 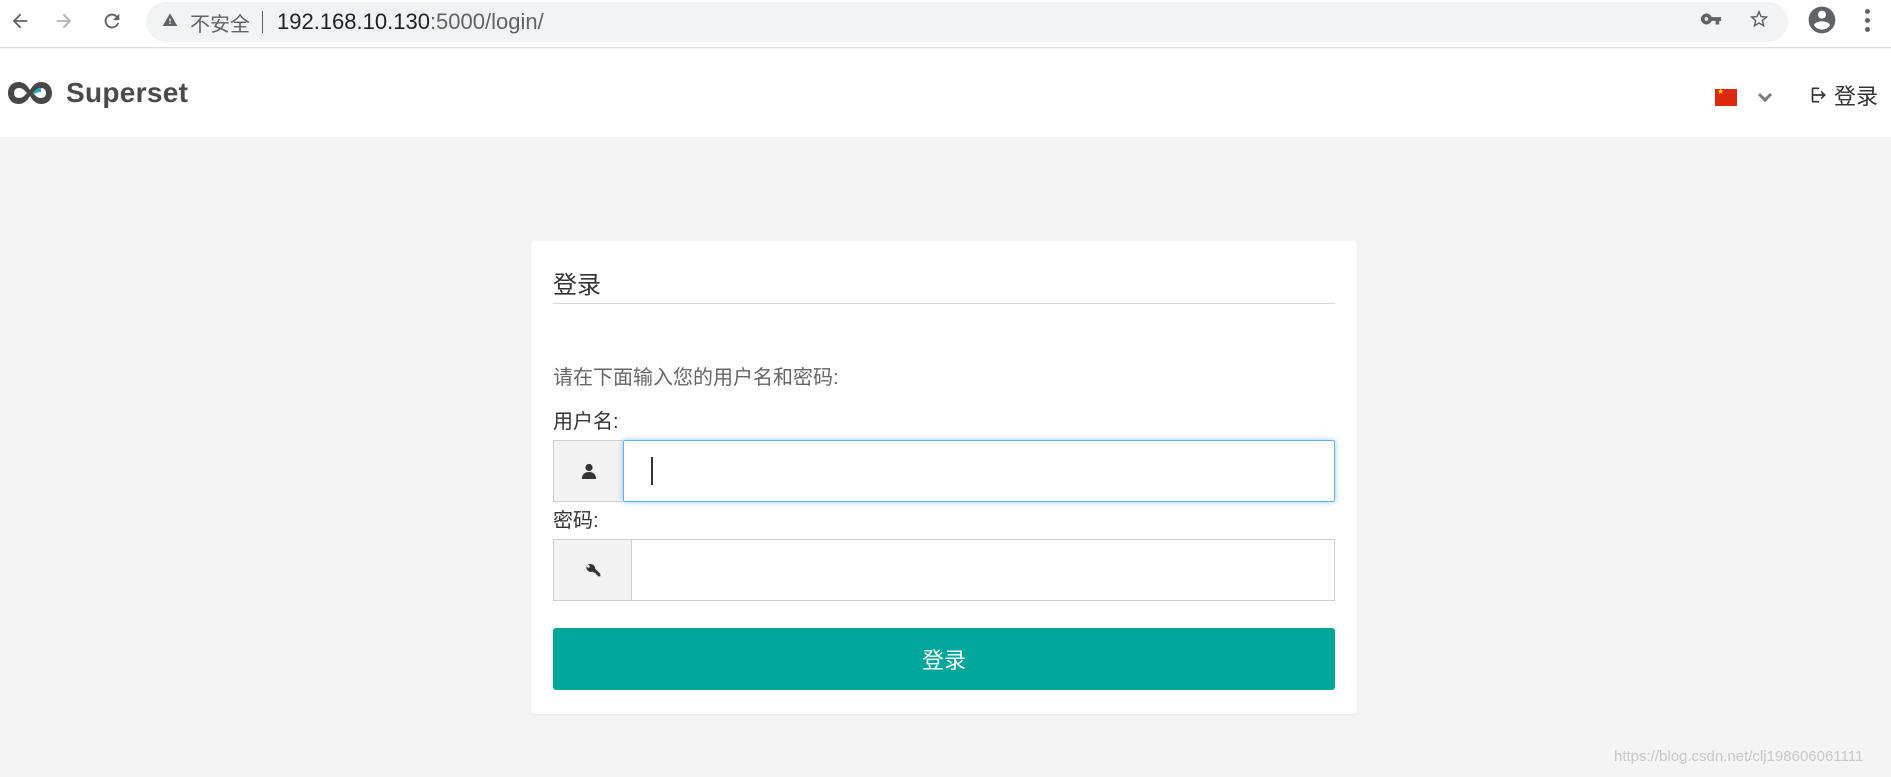 I want to click on forward-arrow-icon, so click(x=64, y=21).